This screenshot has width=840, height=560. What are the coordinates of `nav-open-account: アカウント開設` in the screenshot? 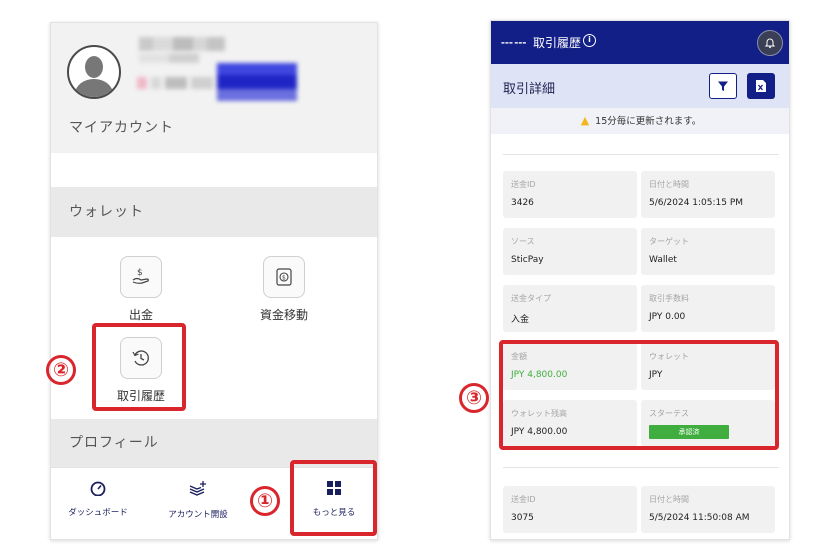 It's located at (198, 500).